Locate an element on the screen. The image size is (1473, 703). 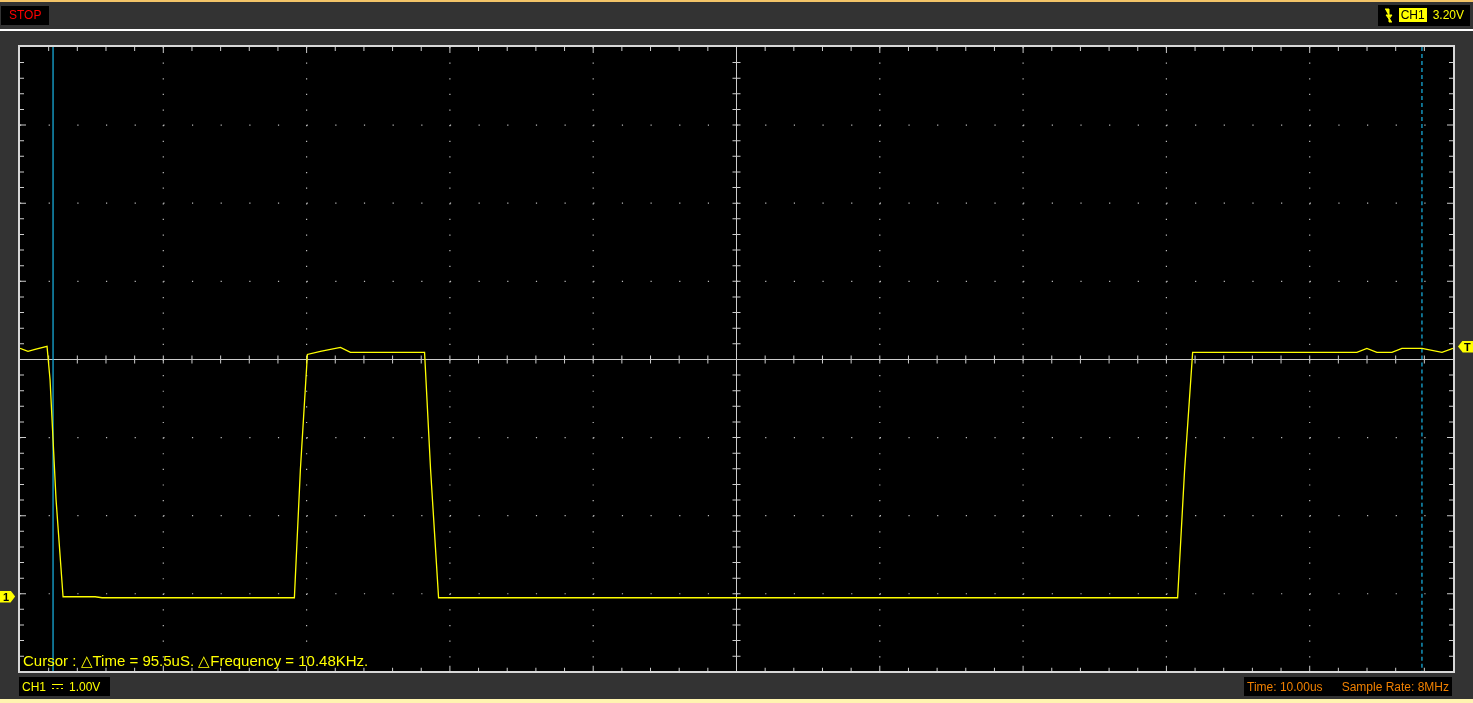
trigger-channel: CH1 is located at coordinates (1412, 15).